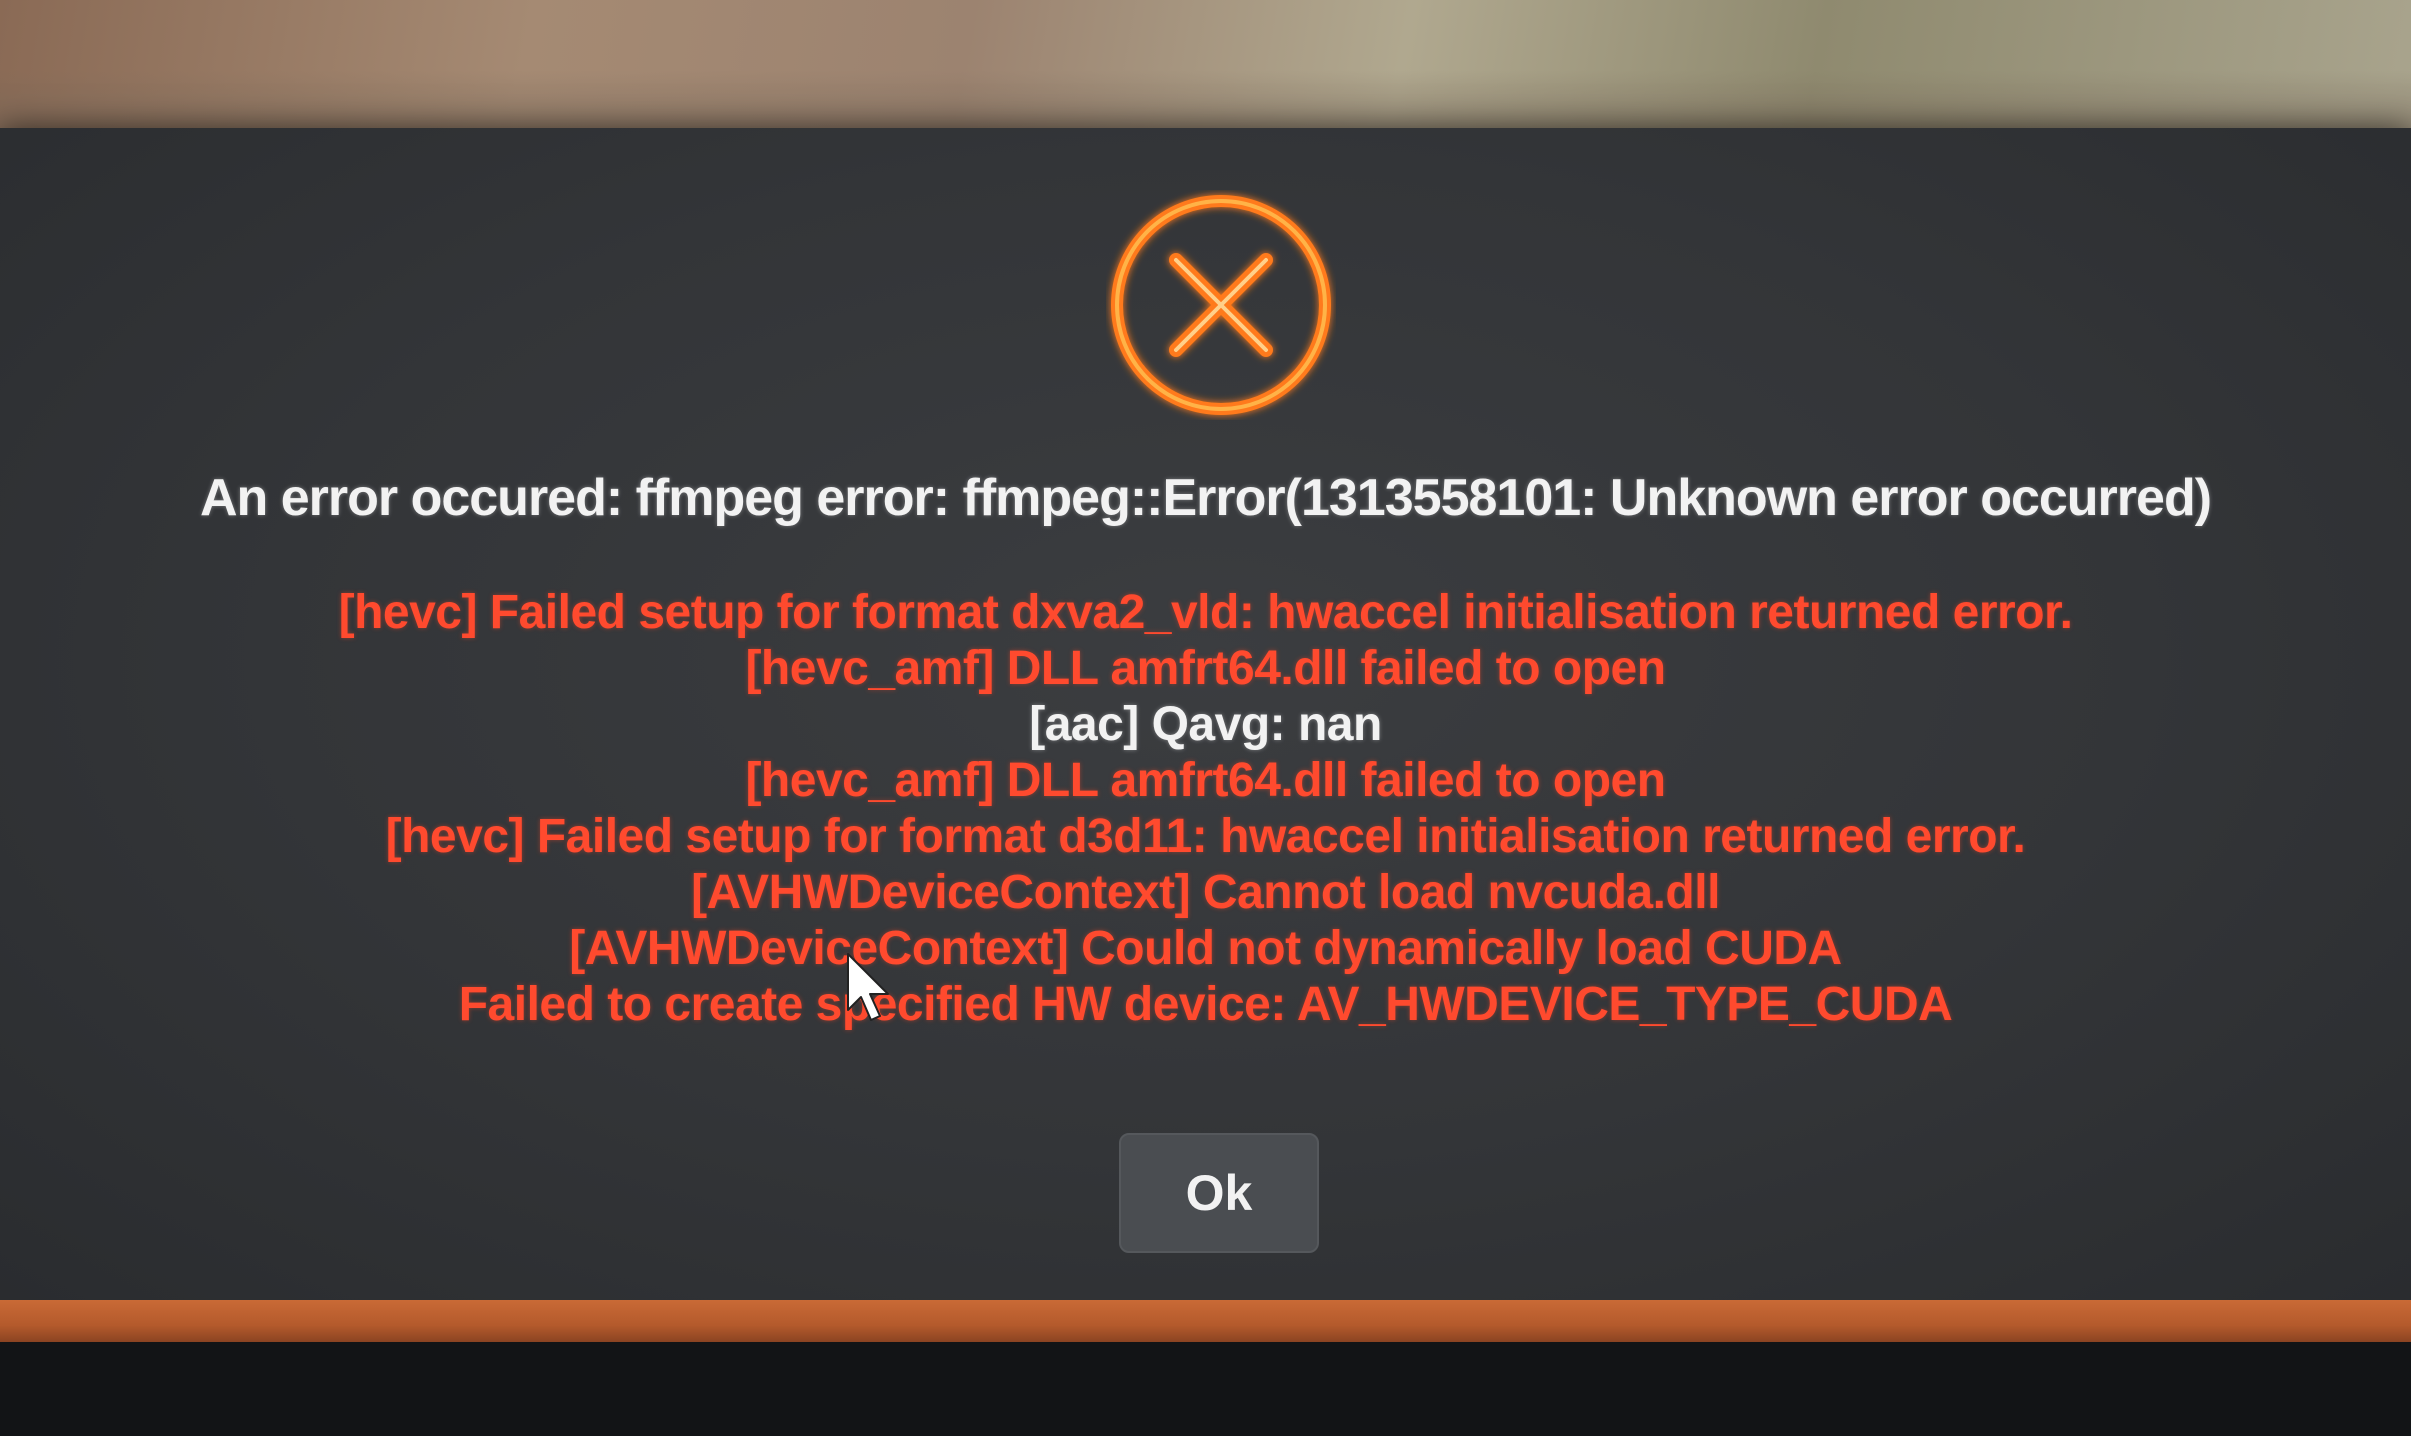 The height and width of the screenshot is (1436, 2411). I want to click on mouse-cursor-icon, so click(868, 987).